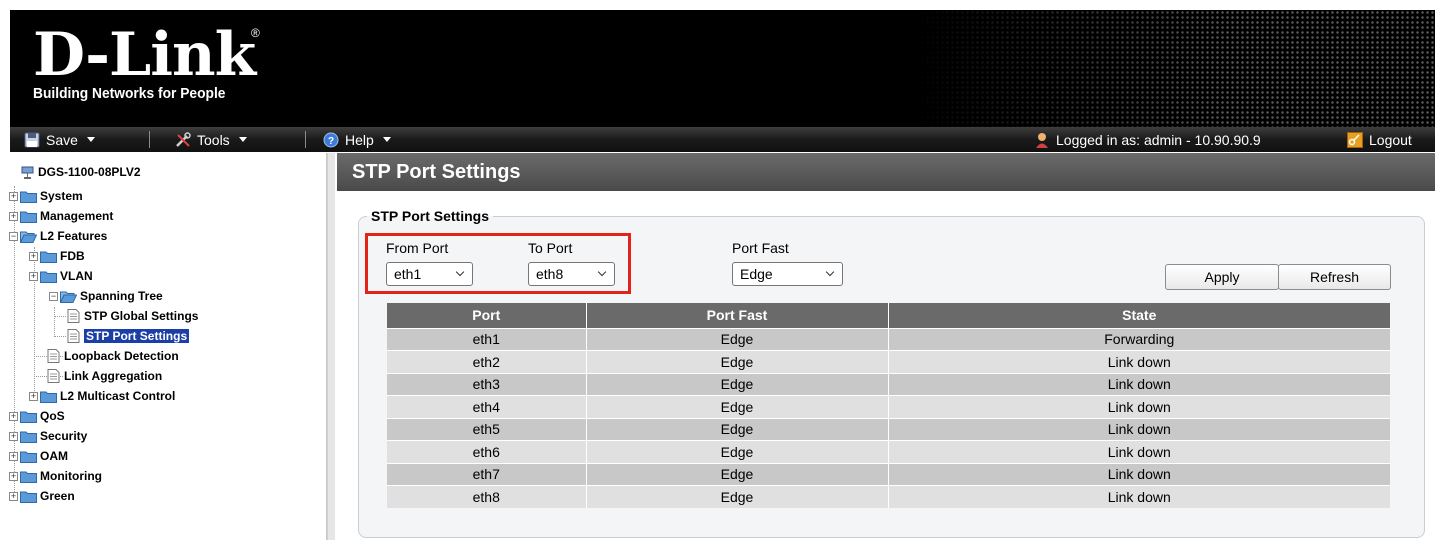 This screenshot has height=540, width=1445. I want to click on to-port-select: eth8, so click(571, 274).